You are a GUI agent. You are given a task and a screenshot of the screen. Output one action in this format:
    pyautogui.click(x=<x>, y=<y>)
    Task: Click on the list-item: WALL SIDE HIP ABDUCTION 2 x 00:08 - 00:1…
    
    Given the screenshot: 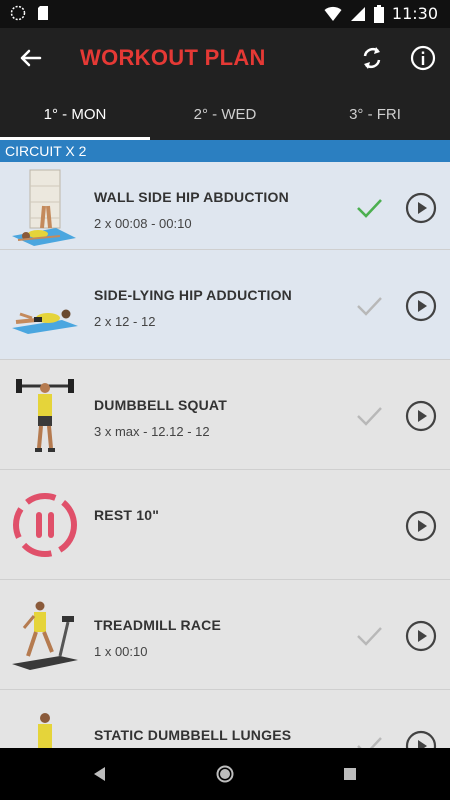 What is the action you would take?
    pyautogui.click(x=225, y=206)
    